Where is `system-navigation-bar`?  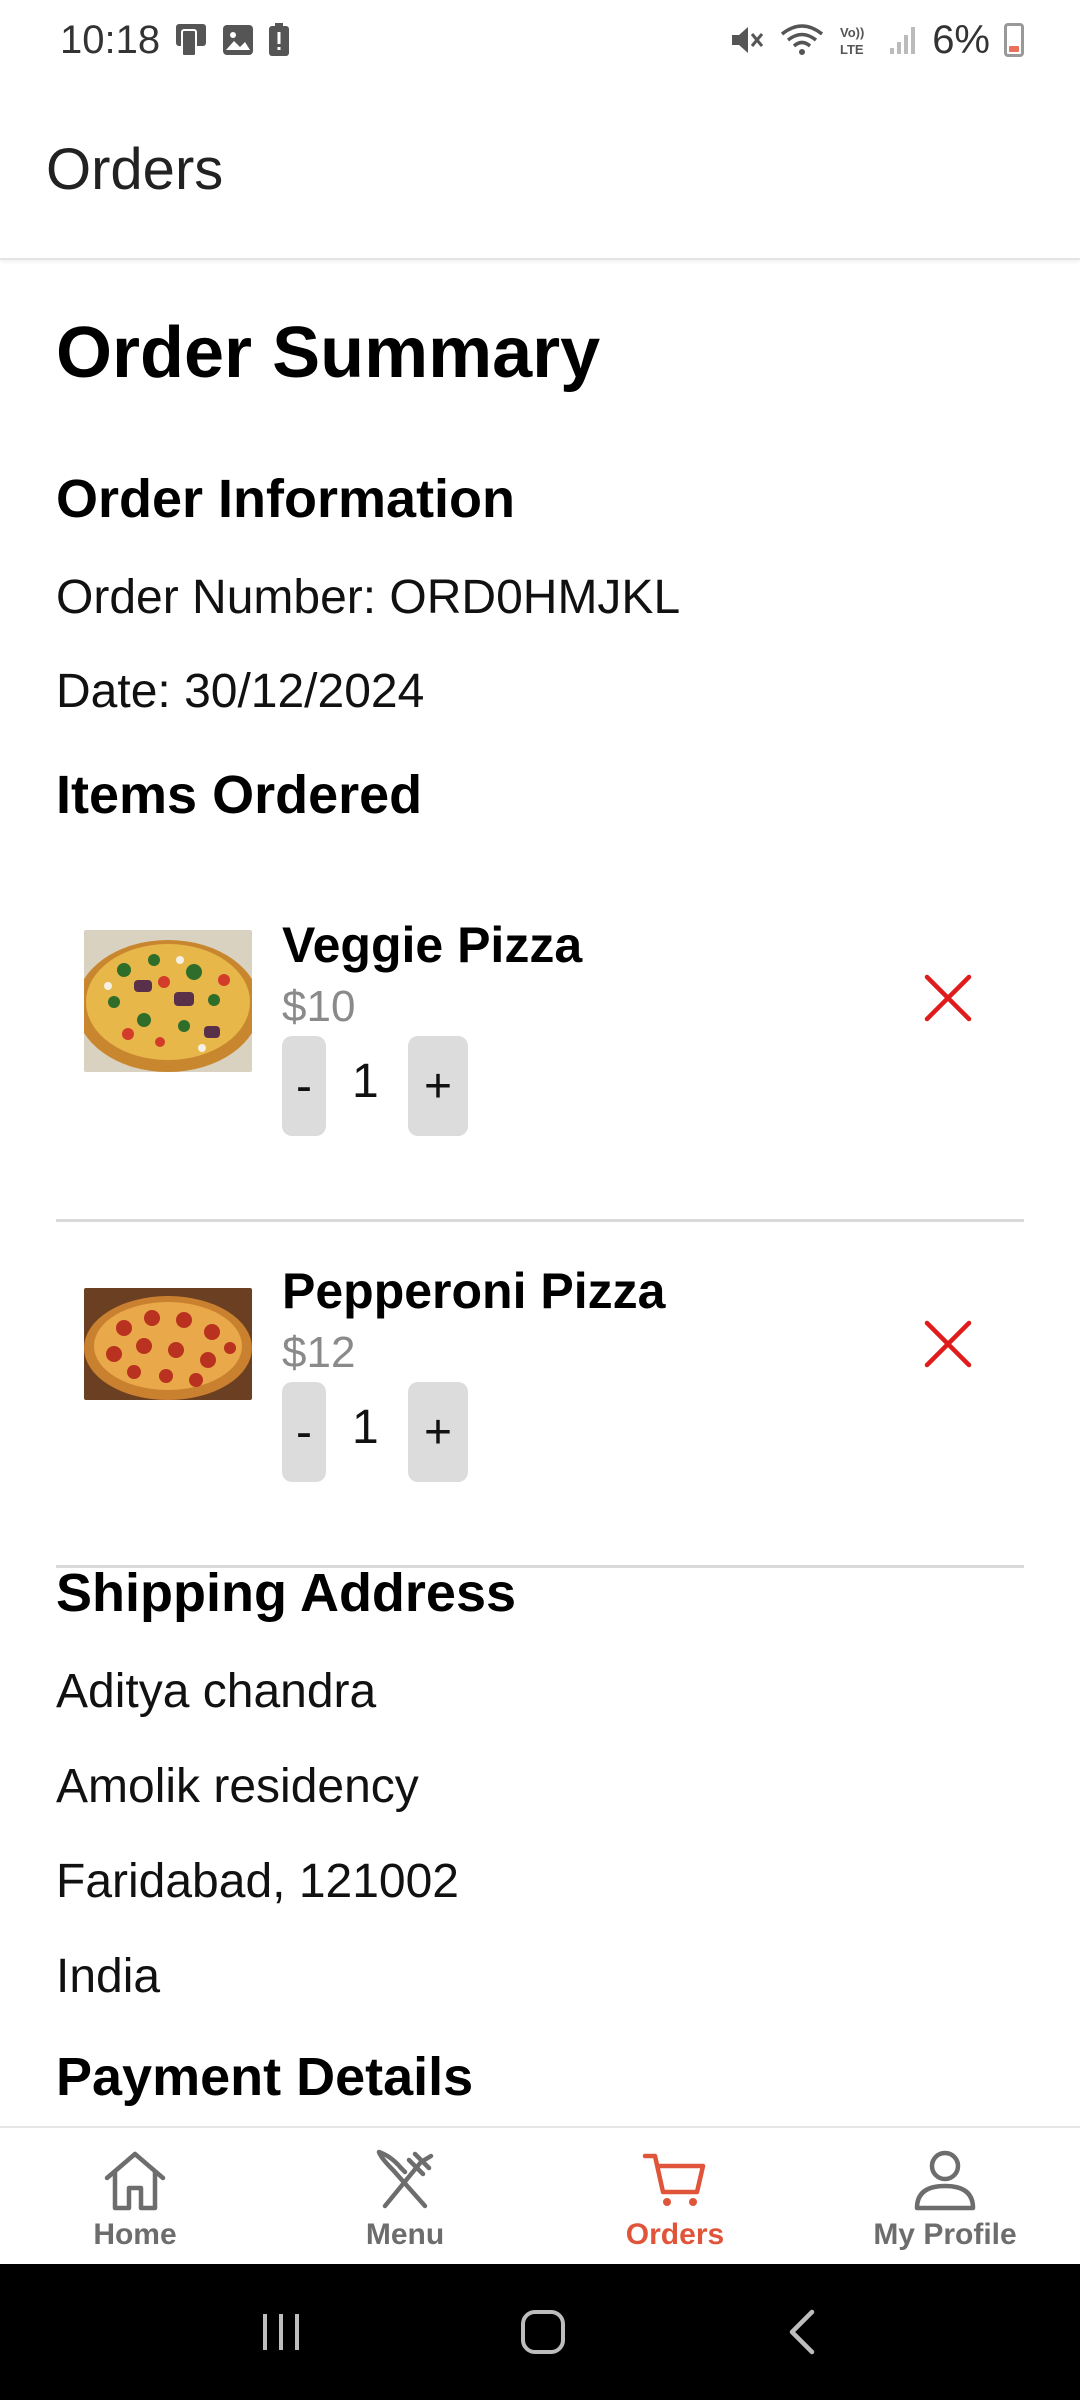 system-navigation-bar is located at coordinates (540, 2332).